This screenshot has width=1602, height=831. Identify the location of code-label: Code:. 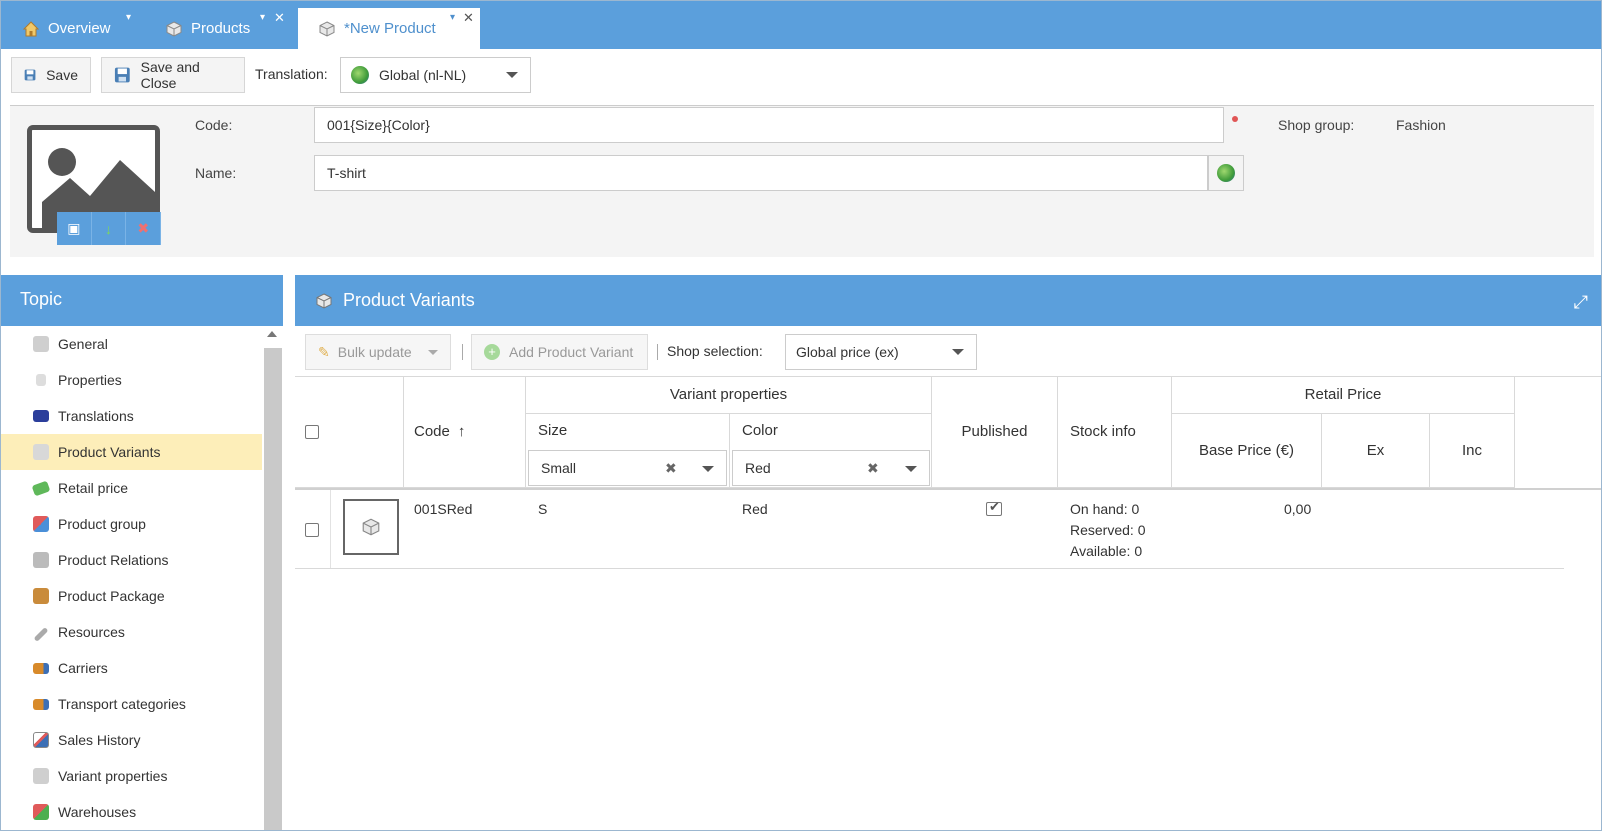
(214, 125).